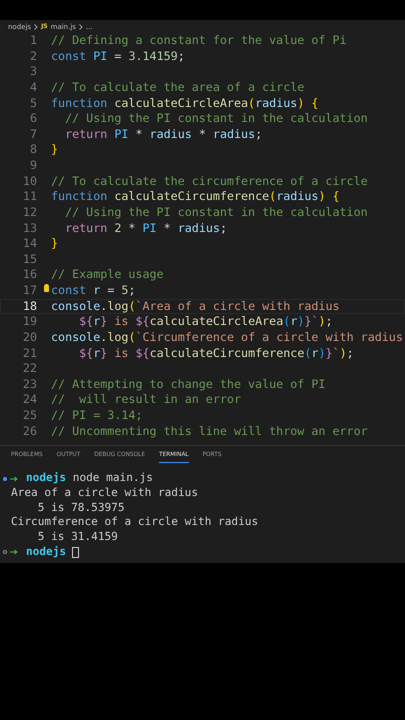 Image resolution: width=405 pixels, height=720 pixels. What do you see at coordinates (29, 354) in the screenshot?
I see `line-number: 21` at bounding box center [29, 354].